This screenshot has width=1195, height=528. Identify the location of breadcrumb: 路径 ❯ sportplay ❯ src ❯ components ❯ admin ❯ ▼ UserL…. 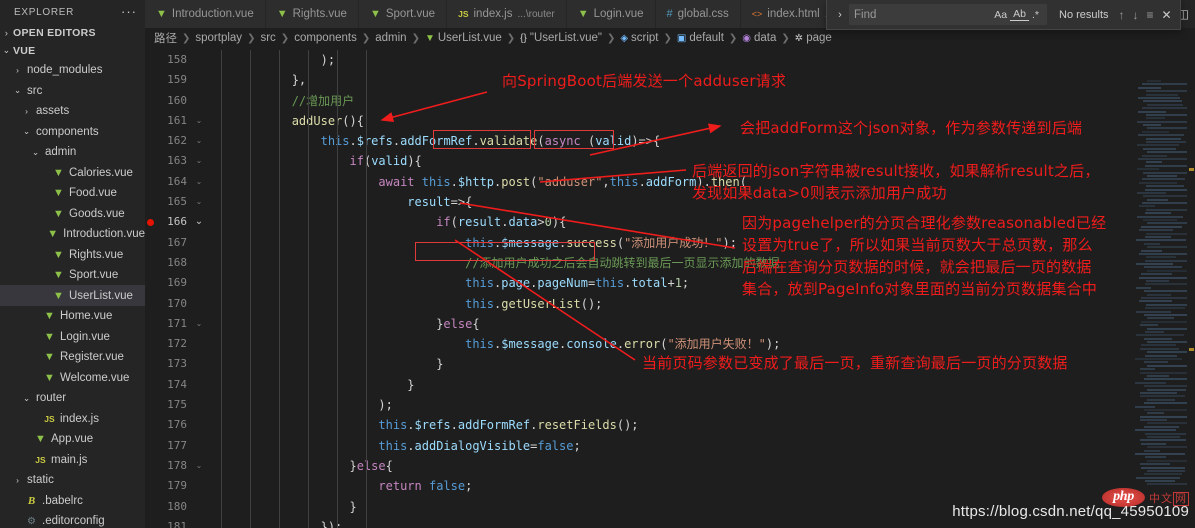
(670, 38).